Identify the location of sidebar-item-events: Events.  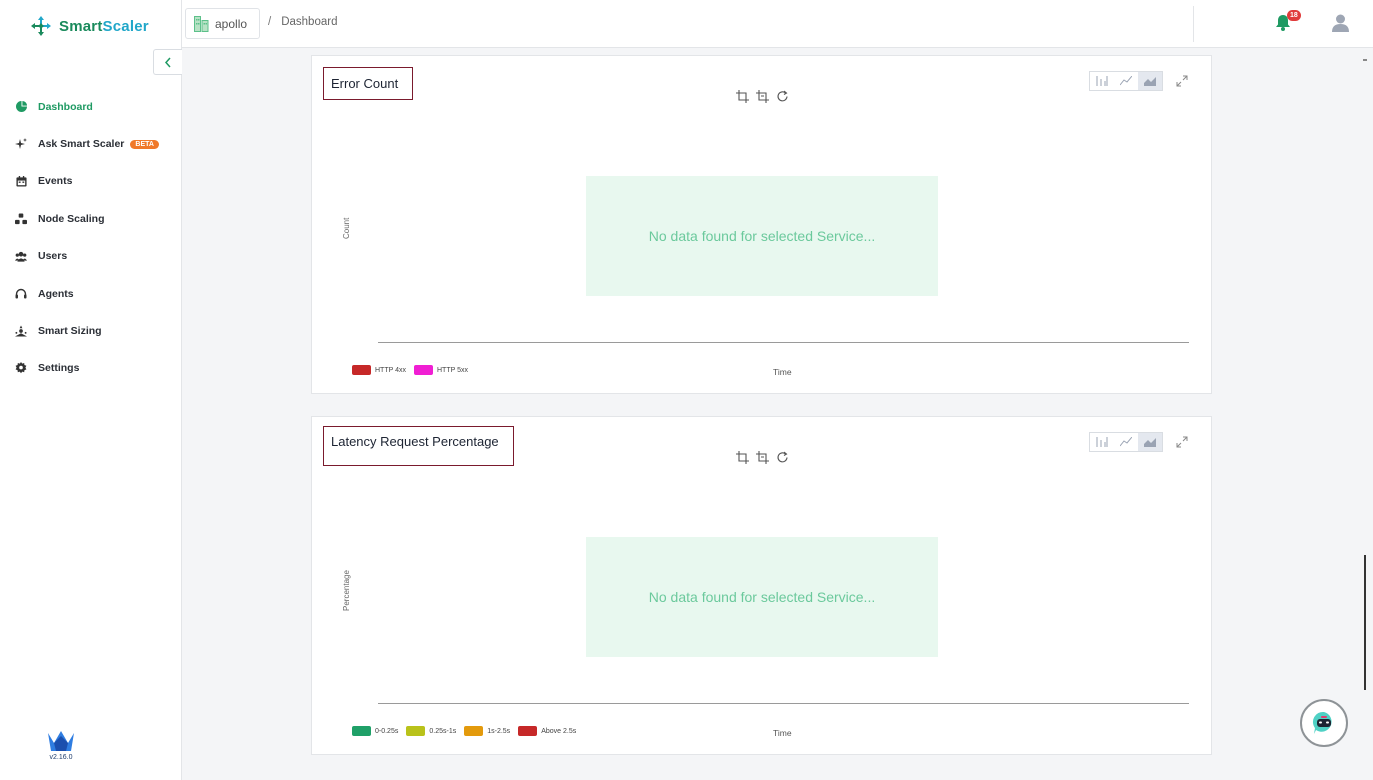
(90, 181).